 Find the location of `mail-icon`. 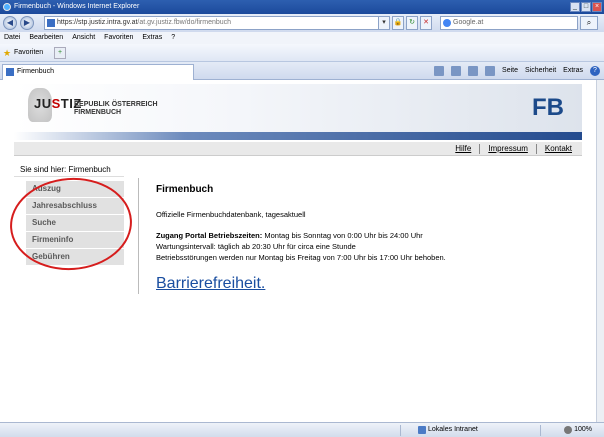

mail-icon is located at coordinates (473, 71).